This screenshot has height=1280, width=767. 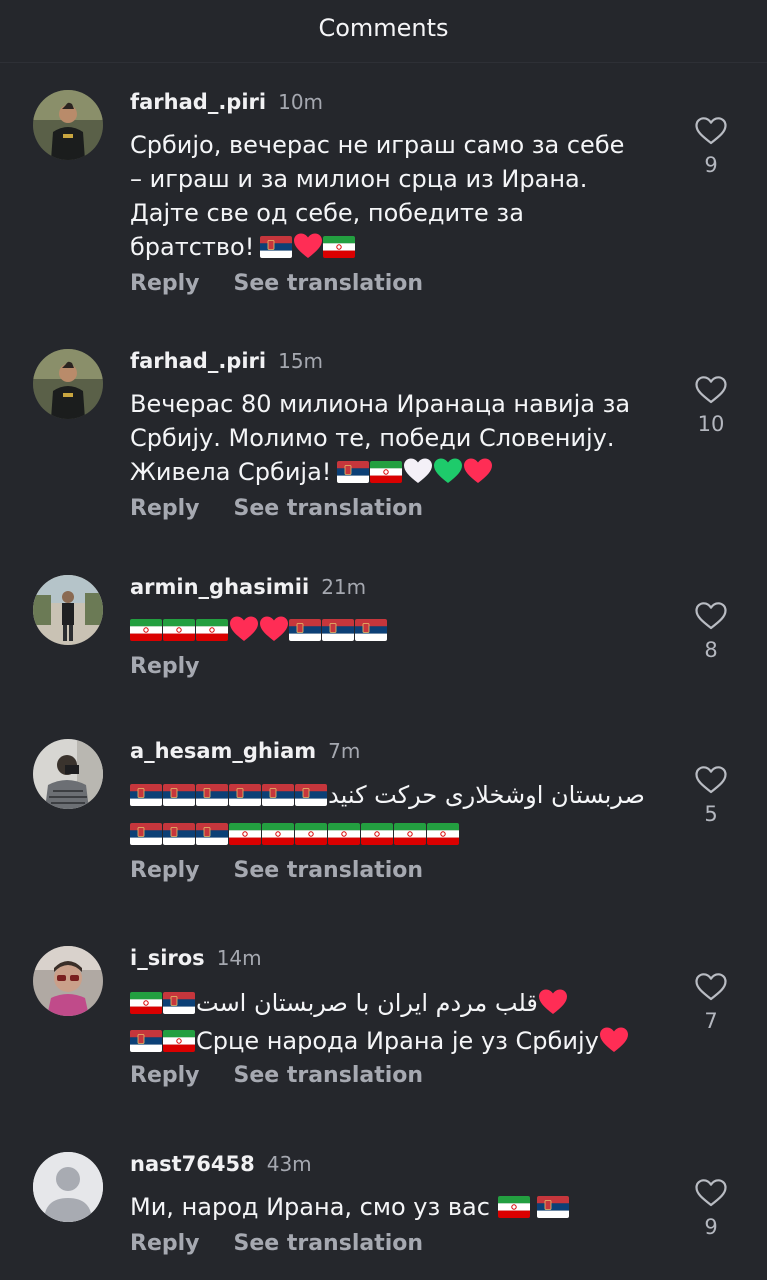 I want to click on like-count: 10, so click(x=711, y=424).